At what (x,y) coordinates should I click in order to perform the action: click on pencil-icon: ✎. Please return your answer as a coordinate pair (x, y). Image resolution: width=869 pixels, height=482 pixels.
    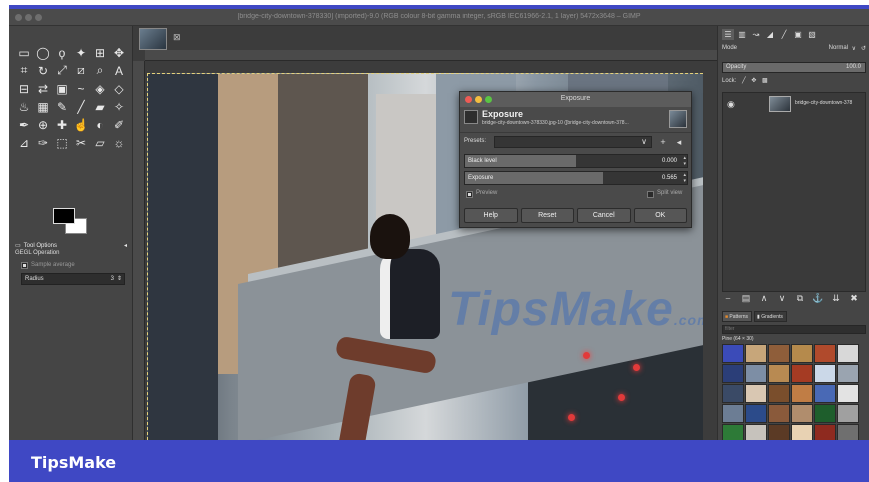
    Looking at the image, I should click on (62, 106).